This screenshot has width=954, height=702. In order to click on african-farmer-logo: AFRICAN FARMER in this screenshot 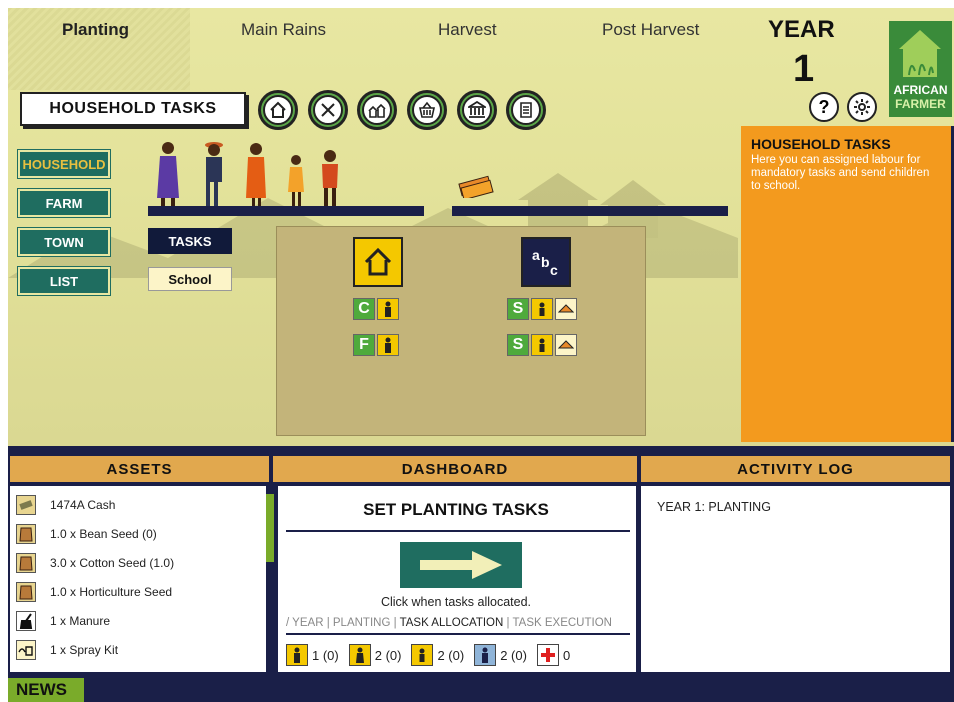, I will do `click(920, 69)`.